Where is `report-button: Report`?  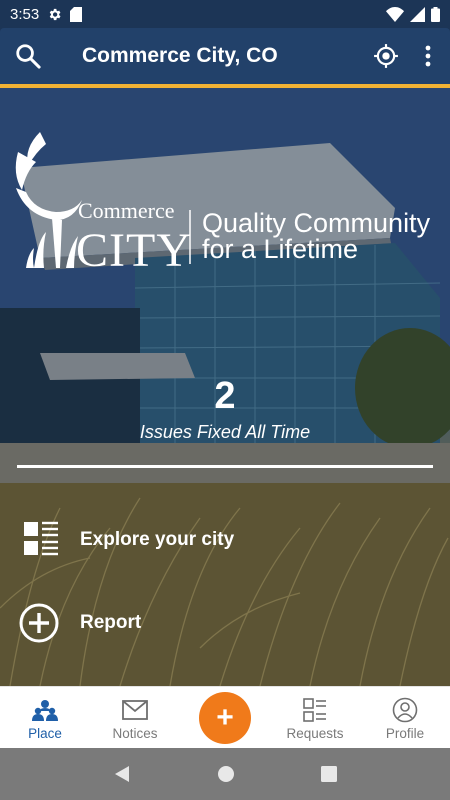
report-button: Report is located at coordinates (79, 623).